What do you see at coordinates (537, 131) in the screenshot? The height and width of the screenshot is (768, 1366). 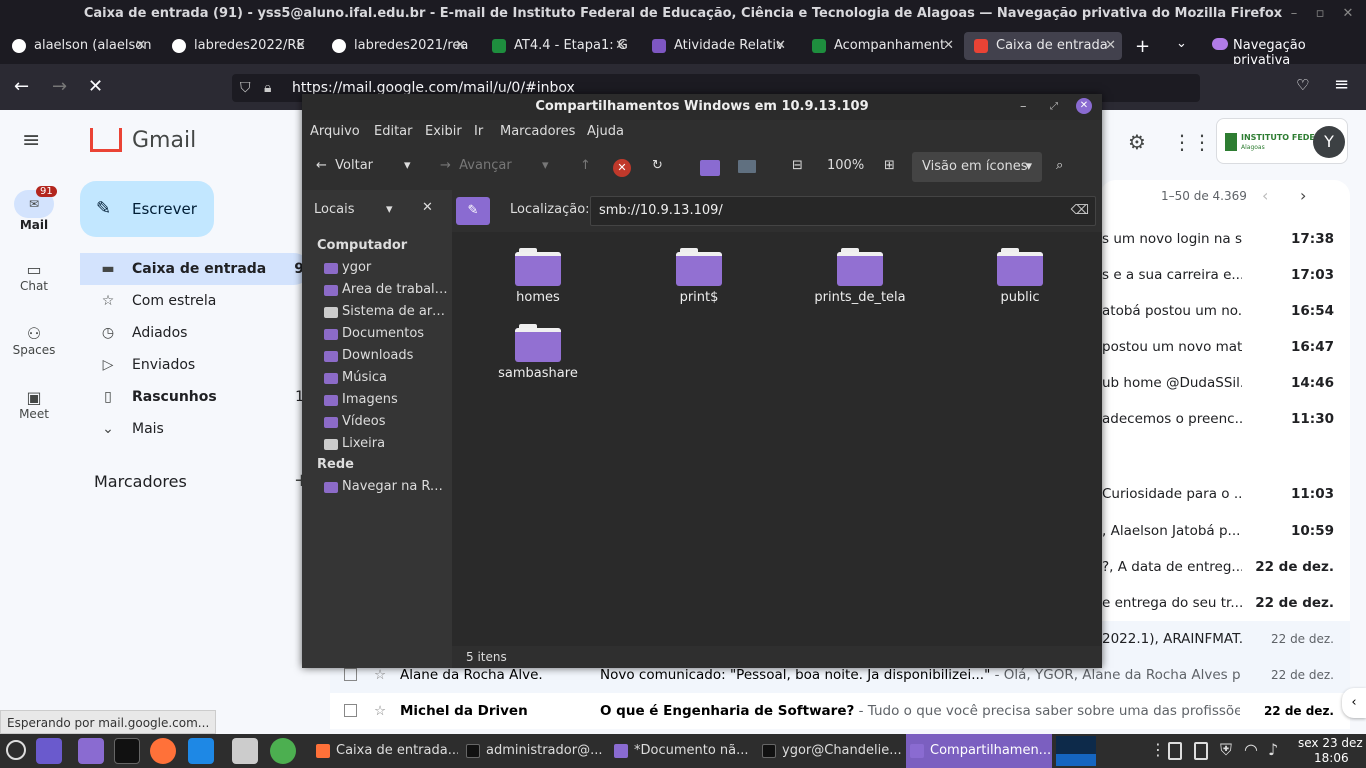 I see `menu-marcadores: Marcadores` at bounding box center [537, 131].